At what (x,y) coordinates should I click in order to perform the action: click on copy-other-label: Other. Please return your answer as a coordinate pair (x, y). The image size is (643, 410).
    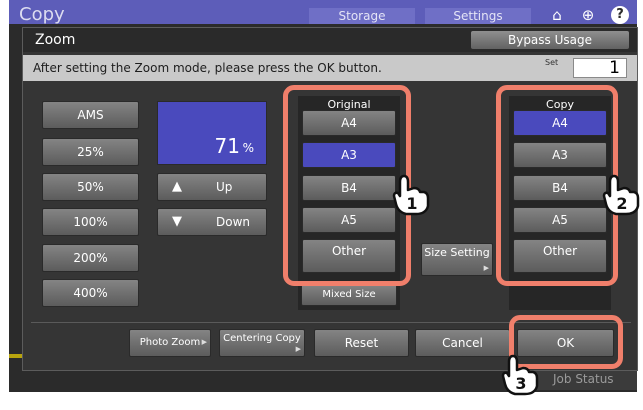
    Looking at the image, I should click on (560, 251).